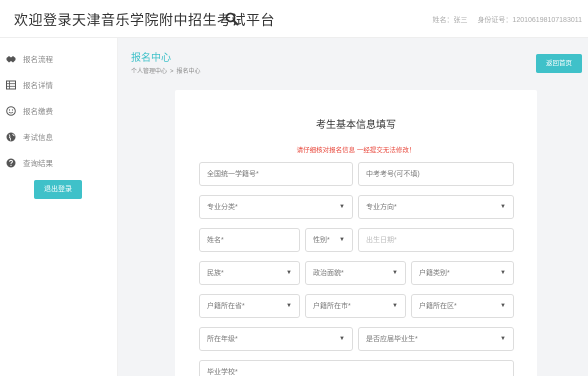  Describe the element at coordinates (38, 85) in the screenshot. I see `sidebar-item-label: 报名详情` at that location.